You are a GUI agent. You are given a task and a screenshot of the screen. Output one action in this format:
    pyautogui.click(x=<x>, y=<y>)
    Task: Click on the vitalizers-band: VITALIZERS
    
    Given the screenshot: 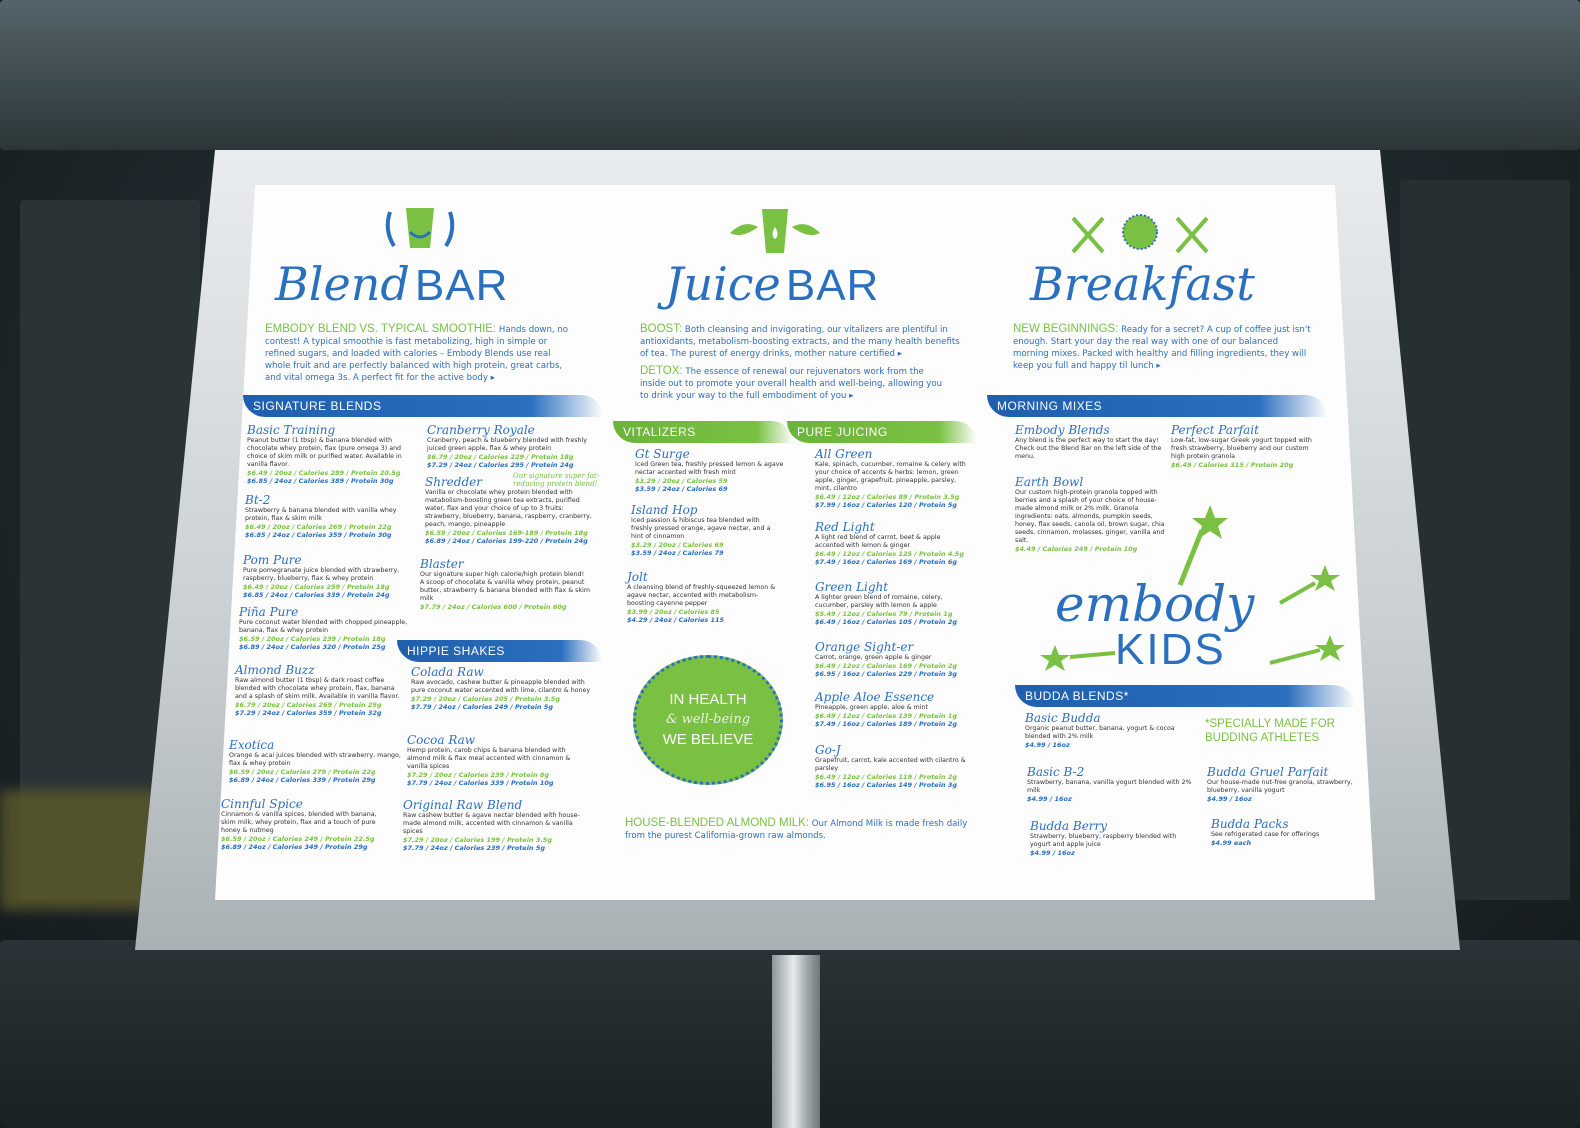 What is the action you would take?
    pyautogui.click(x=703, y=432)
    